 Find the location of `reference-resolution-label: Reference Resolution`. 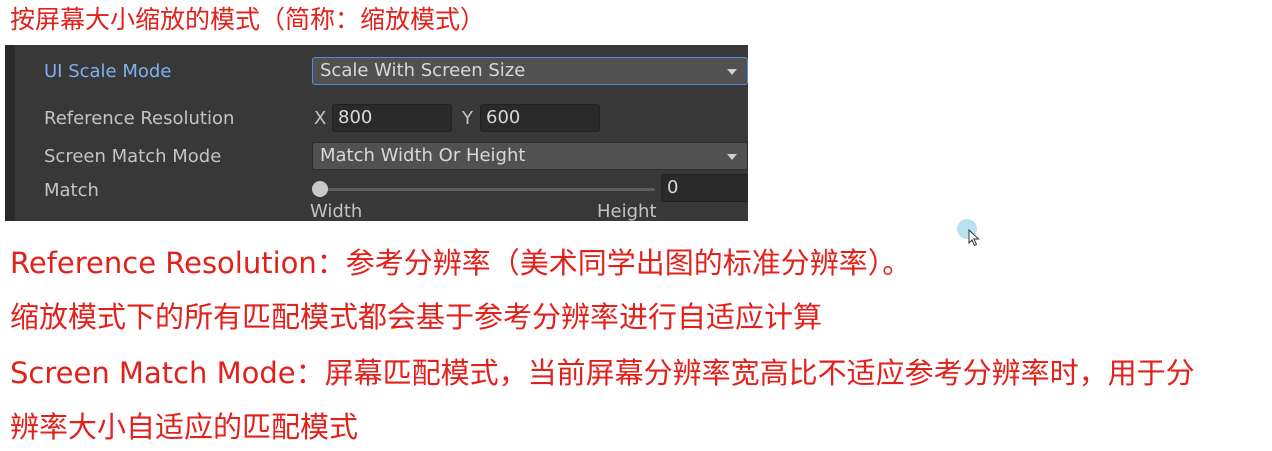

reference-resolution-label: Reference Resolution is located at coordinates (139, 118).